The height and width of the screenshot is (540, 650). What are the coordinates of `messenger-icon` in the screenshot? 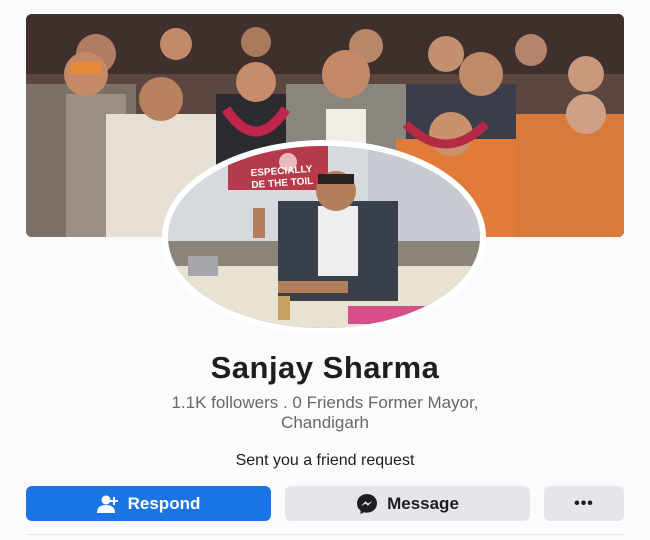 It's located at (367, 503).